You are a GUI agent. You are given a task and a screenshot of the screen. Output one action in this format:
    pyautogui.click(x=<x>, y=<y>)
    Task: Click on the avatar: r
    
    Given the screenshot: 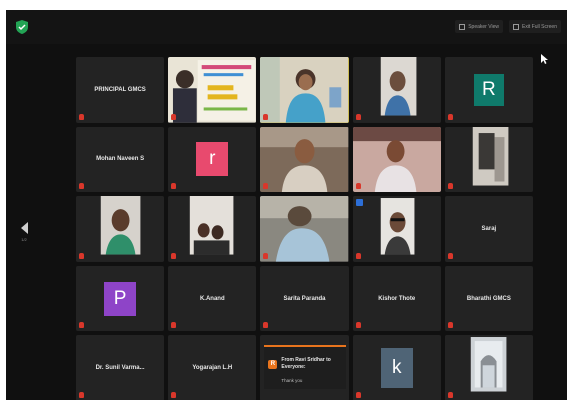 What is the action you would take?
    pyautogui.click(x=212, y=159)
    